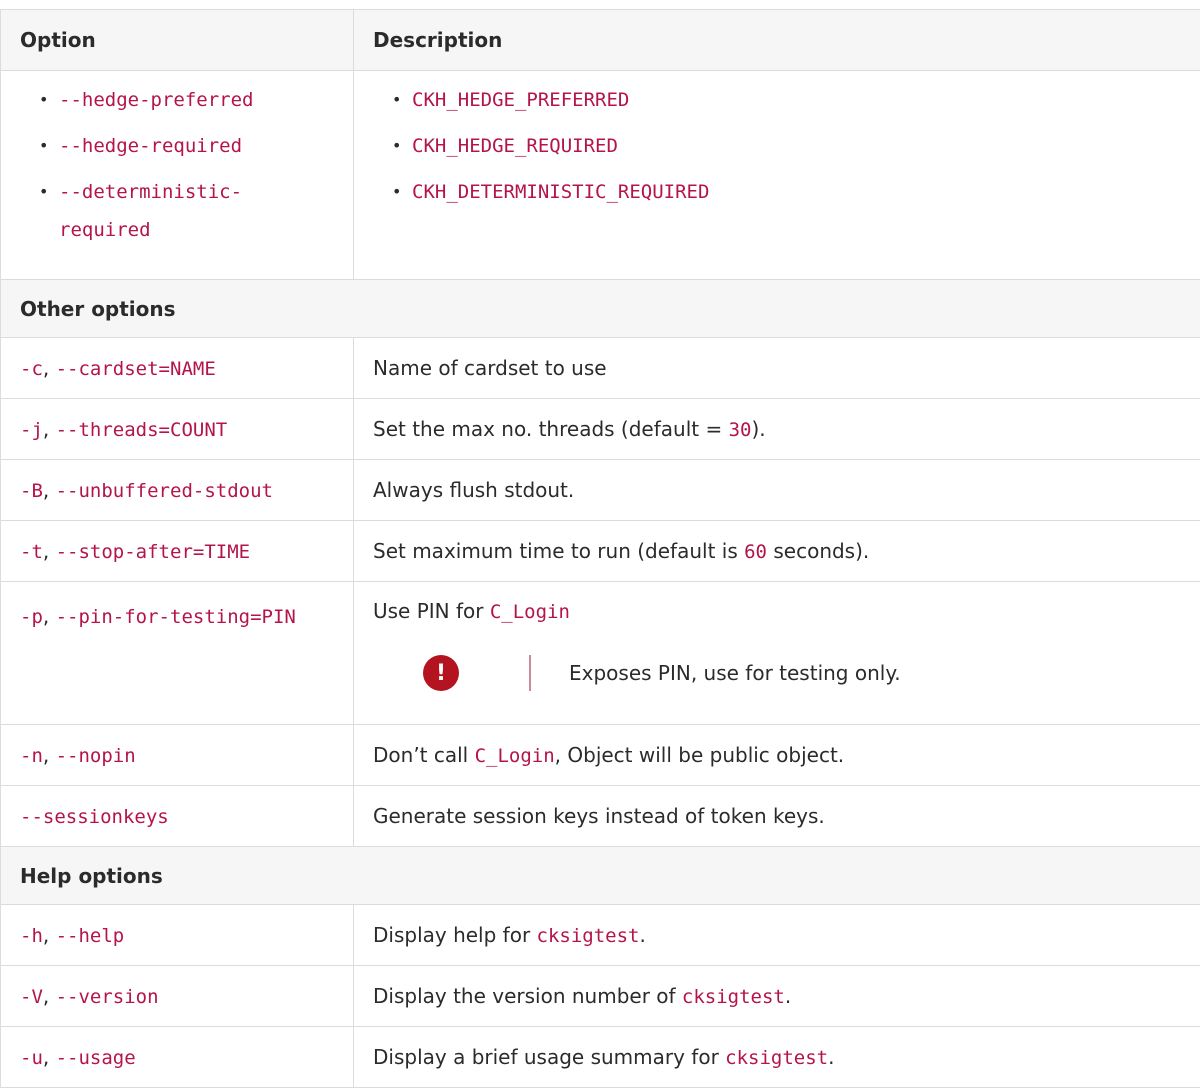 This screenshot has height=1088, width=1200. What do you see at coordinates (699, 755) in the screenshot?
I see `description-text: , Object will be public object.` at bounding box center [699, 755].